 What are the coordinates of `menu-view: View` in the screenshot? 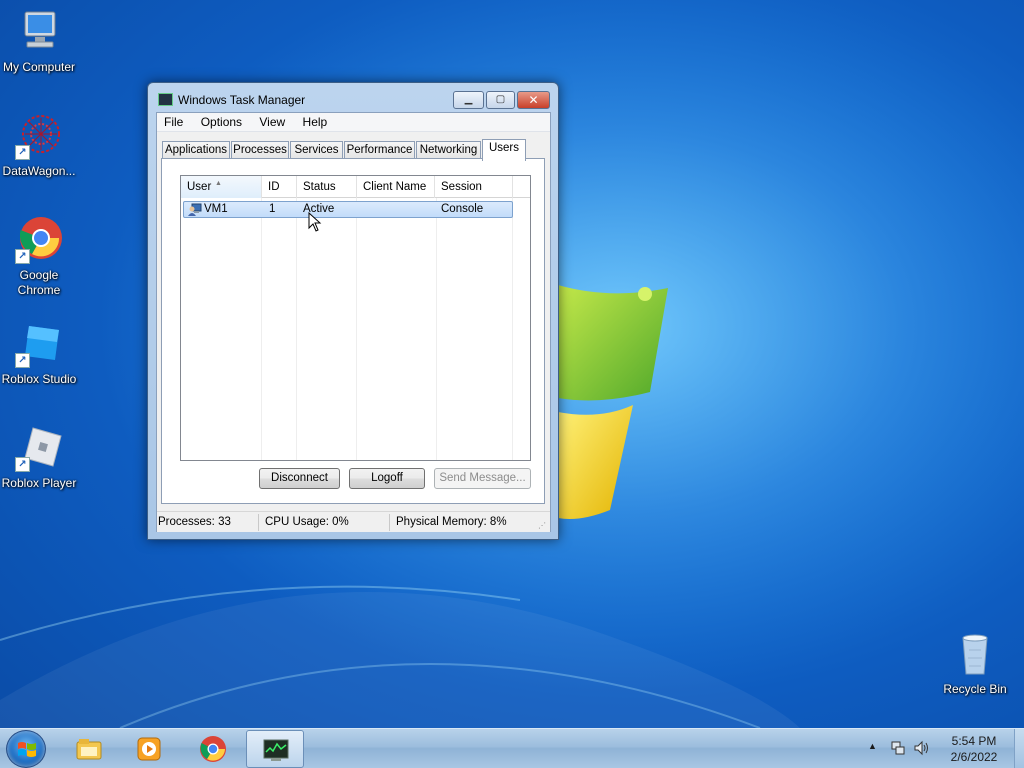 It's located at (272, 121).